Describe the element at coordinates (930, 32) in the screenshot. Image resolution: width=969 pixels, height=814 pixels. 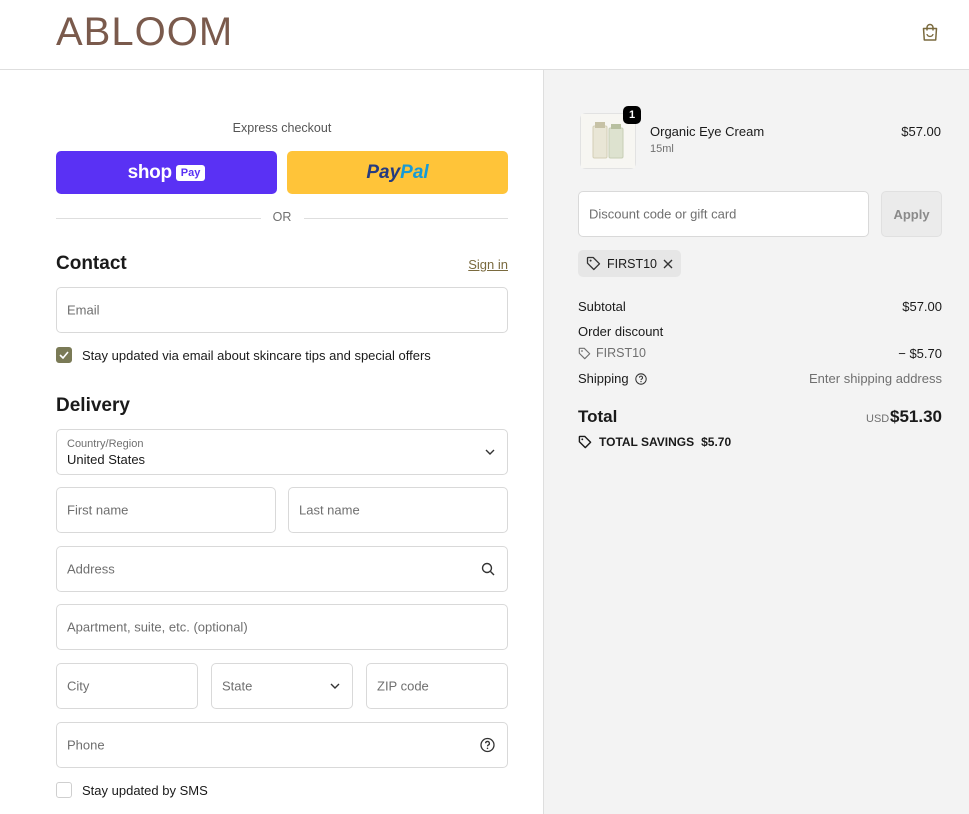
I see `shopping-bag-icon` at that location.